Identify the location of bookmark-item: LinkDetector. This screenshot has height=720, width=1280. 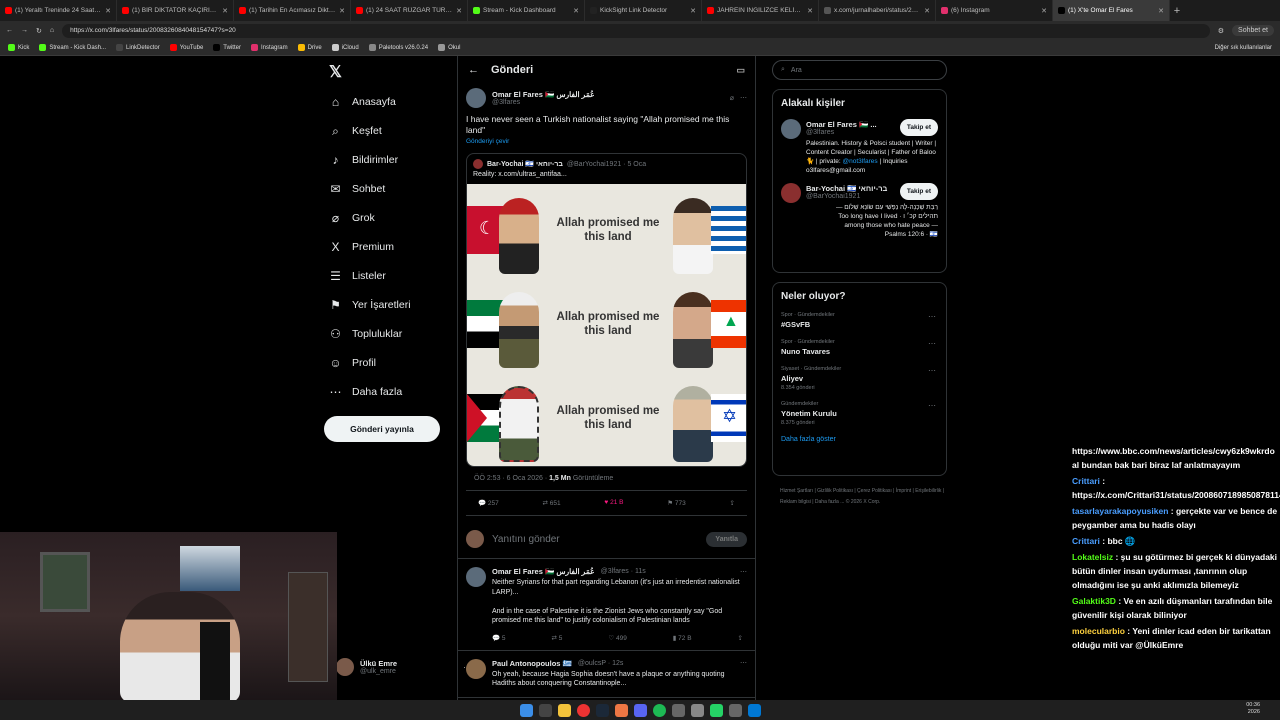
(138, 47).